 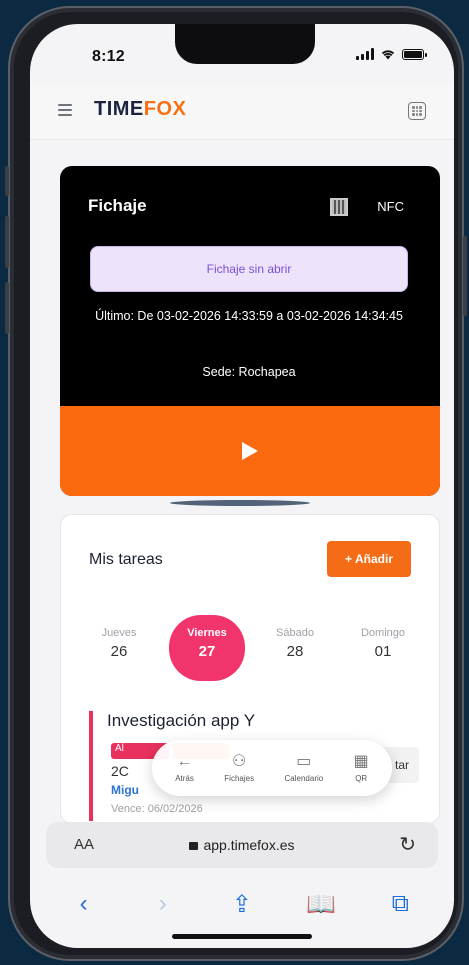 What do you see at coordinates (126, 559) in the screenshot?
I see `tasks-title: Mis tareas` at bounding box center [126, 559].